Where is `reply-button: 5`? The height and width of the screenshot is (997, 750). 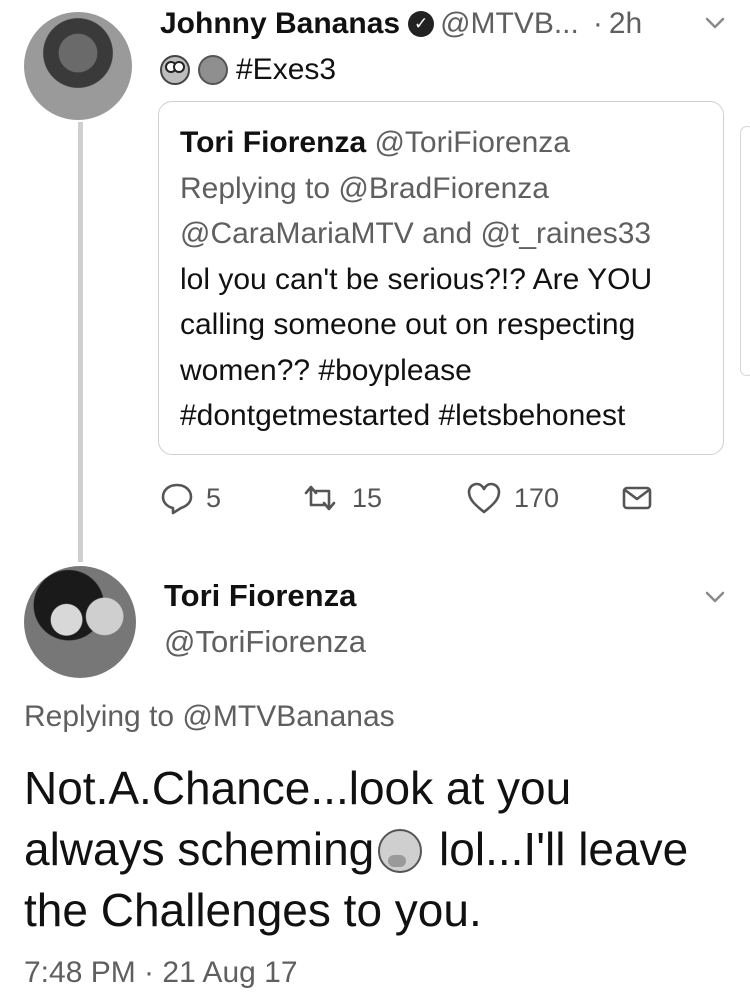
reply-button: 5 is located at coordinates (190, 498).